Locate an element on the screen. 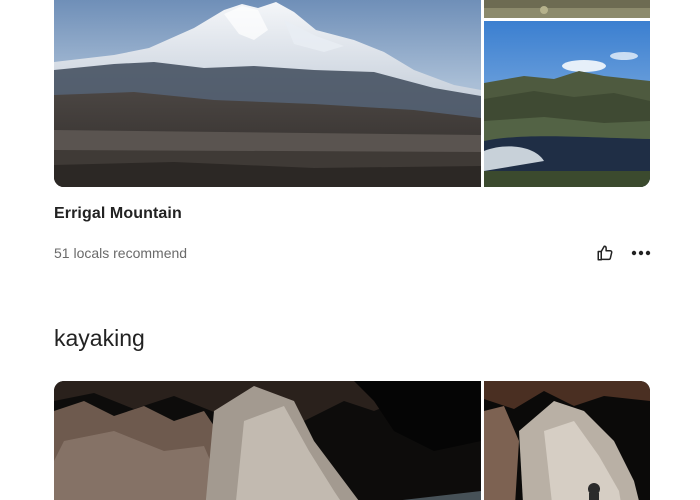 The height and width of the screenshot is (500, 700). place-title: Errigal Mountain is located at coordinates (118, 214).